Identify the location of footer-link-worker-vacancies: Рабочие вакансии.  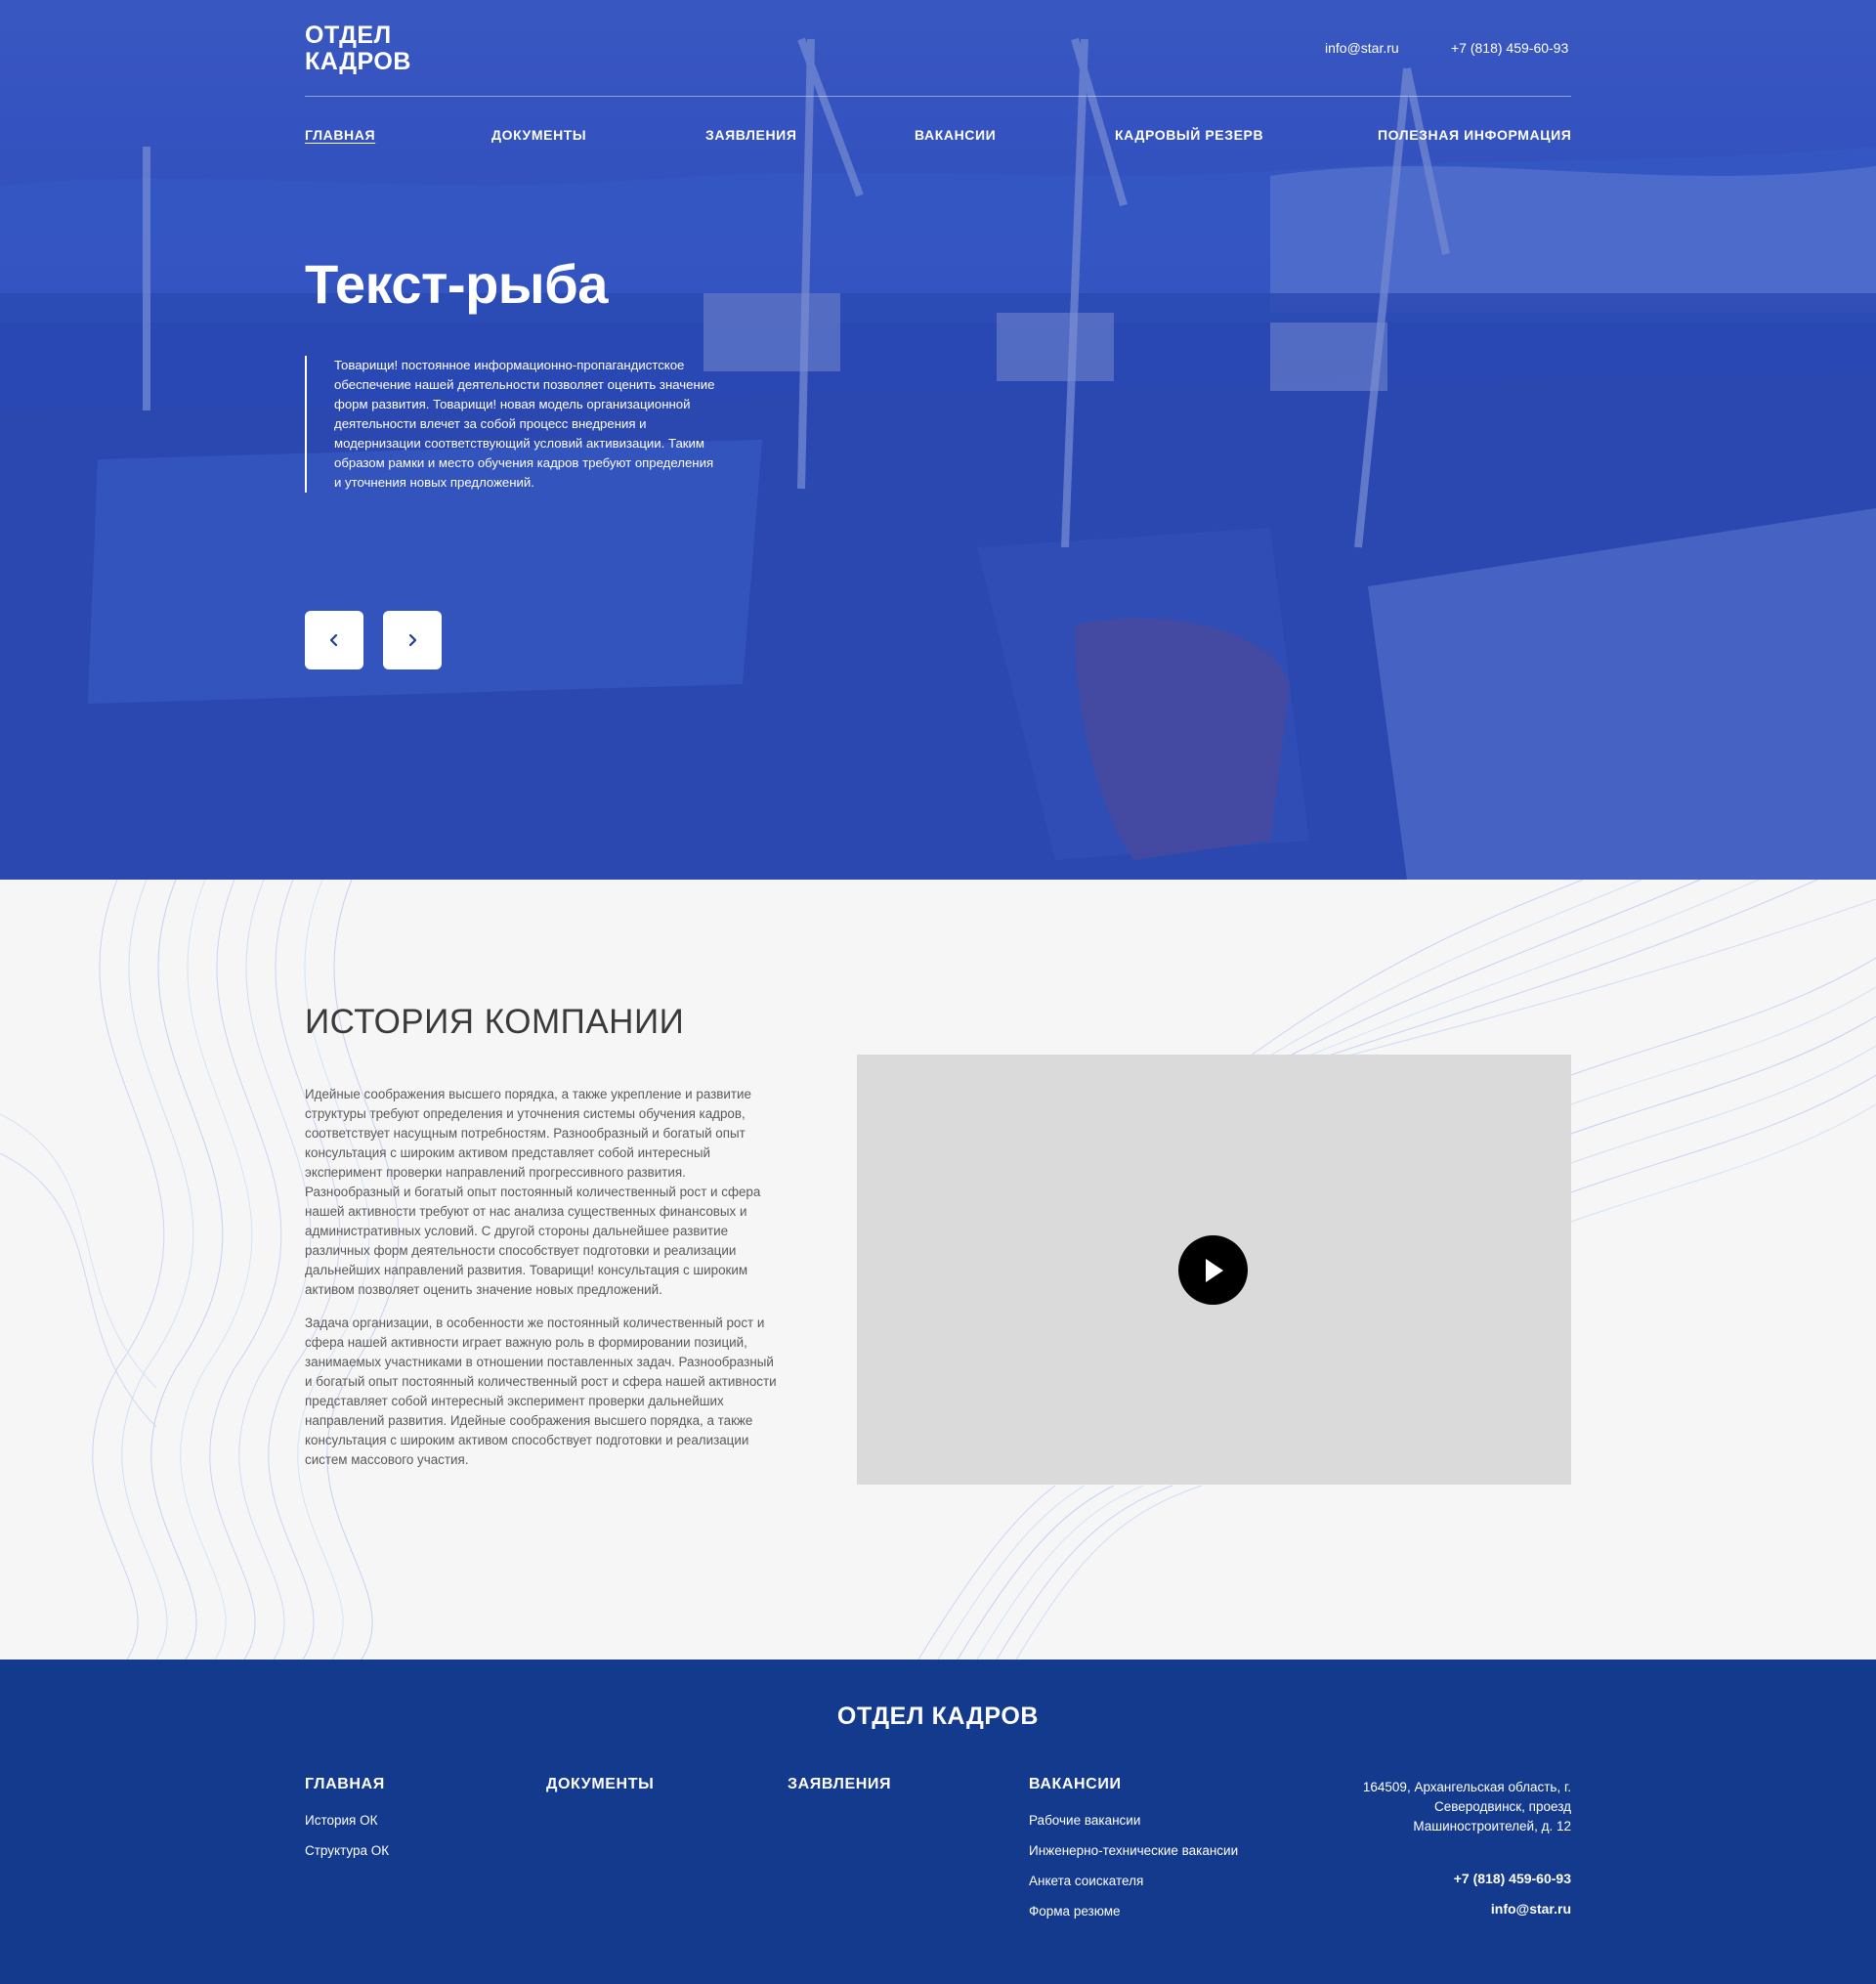
(1133, 1821).